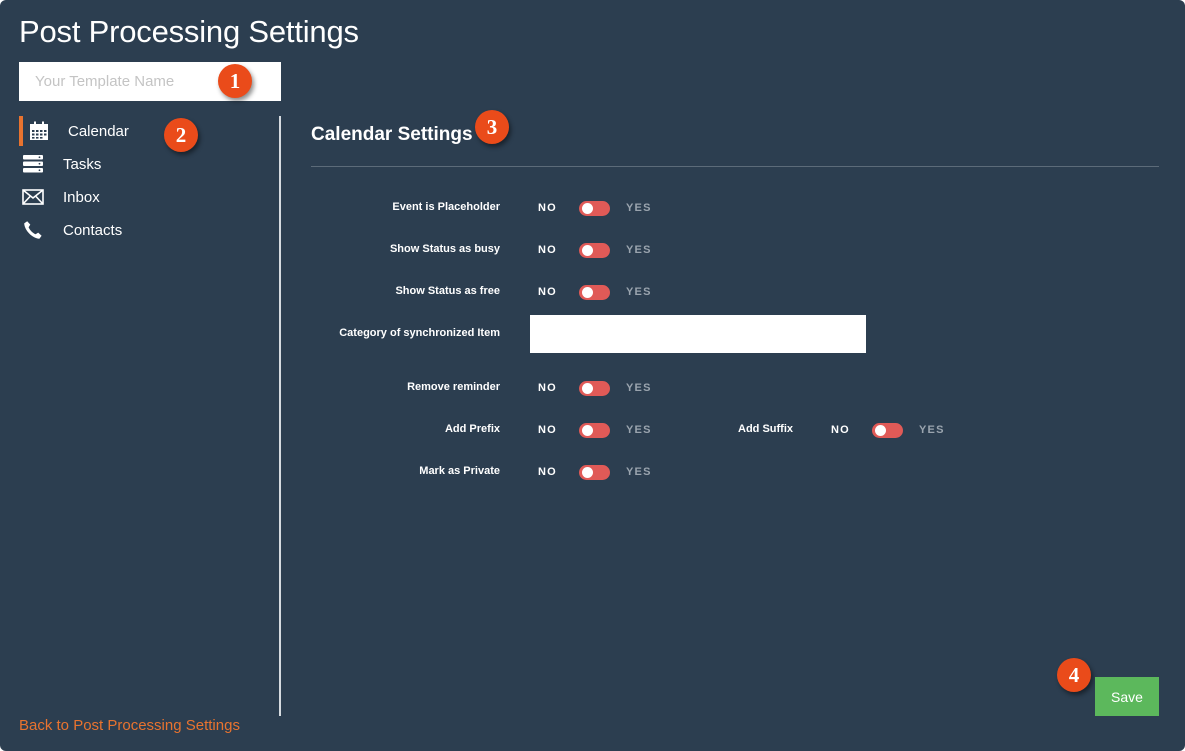  What do you see at coordinates (1127, 696) in the screenshot?
I see `save-button: Save` at bounding box center [1127, 696].